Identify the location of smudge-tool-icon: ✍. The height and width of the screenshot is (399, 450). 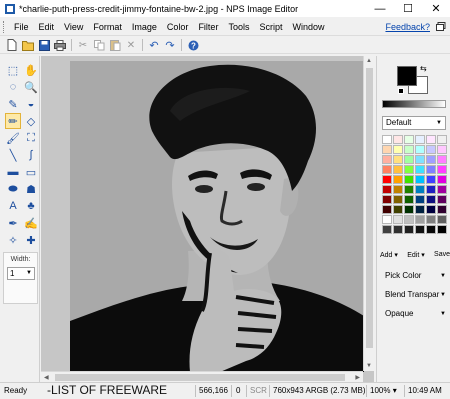
(31, 223).